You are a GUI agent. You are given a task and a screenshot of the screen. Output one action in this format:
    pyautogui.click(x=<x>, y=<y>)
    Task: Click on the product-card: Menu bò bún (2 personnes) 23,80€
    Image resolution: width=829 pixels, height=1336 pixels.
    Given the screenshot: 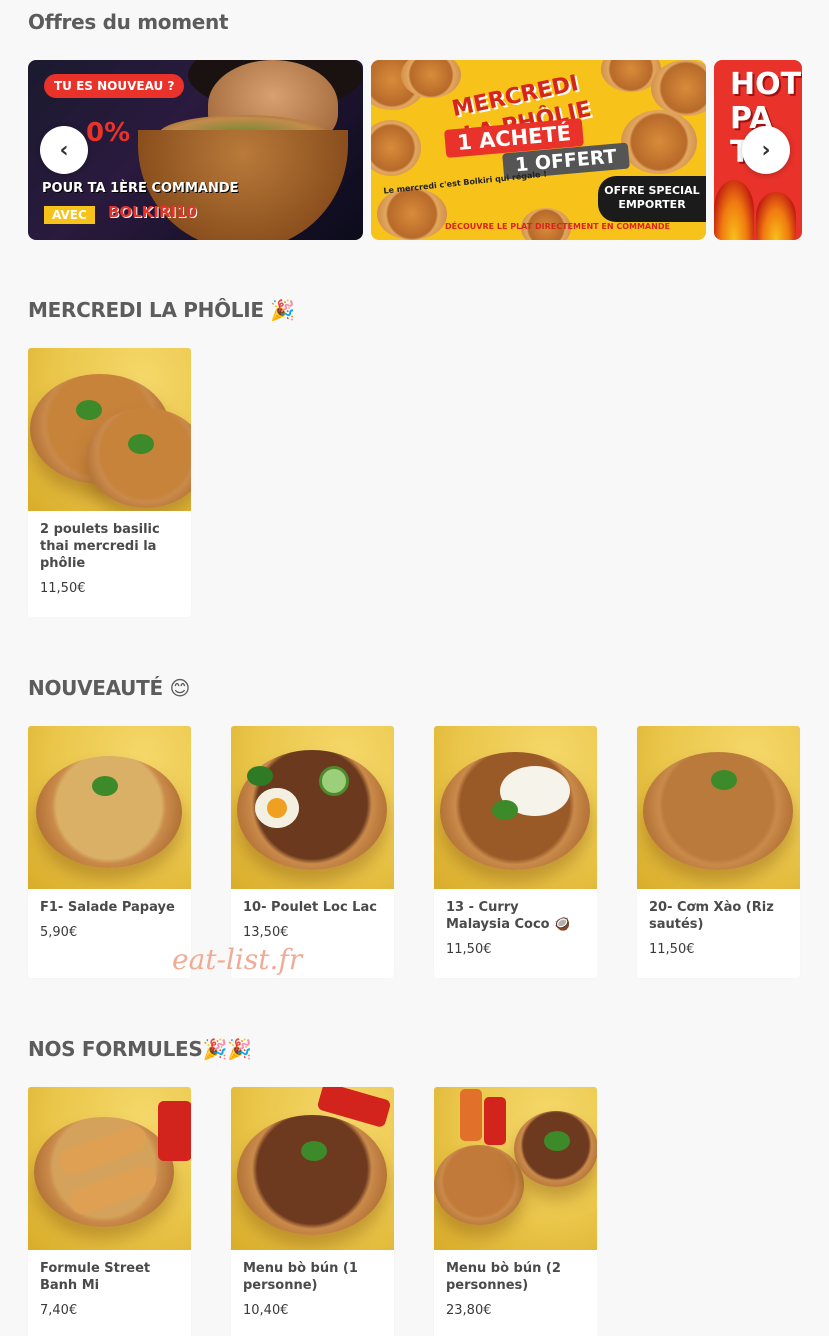 What is the action you would take?
    pyautogui.click(x=515, y=1211)
    